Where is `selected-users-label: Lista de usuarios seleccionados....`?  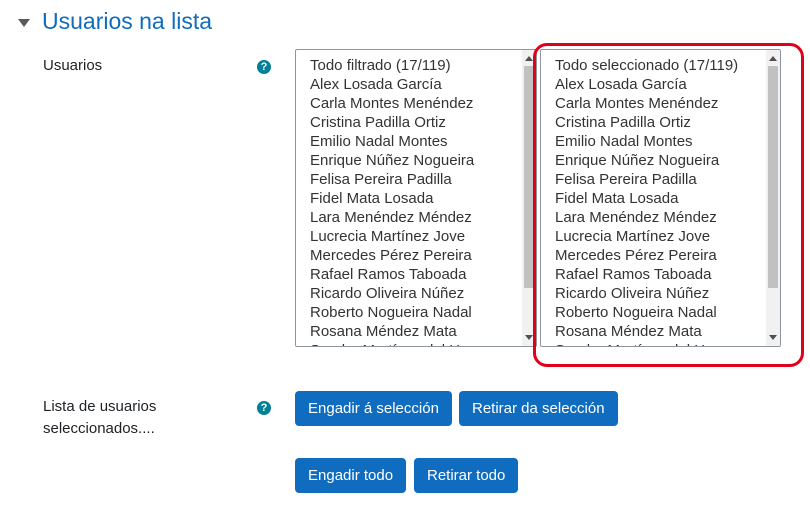
selected-users-label: Lista de usuarios seleccionados.... is located at coordinates (100, 417).